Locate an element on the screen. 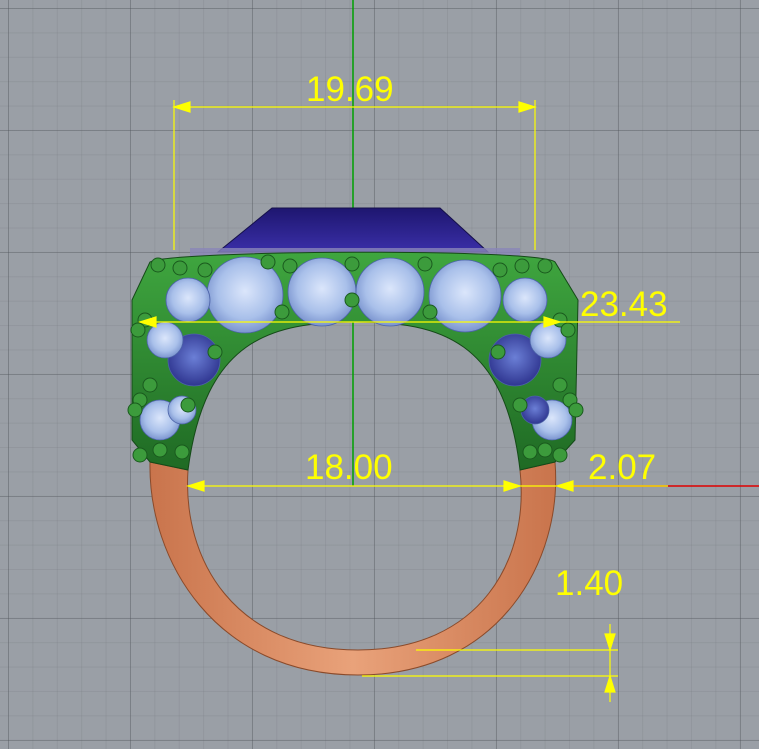 The height and width of the screenshot is (749, 759). dimension-label-height: 23.43 is located at coordinates (624, 304).